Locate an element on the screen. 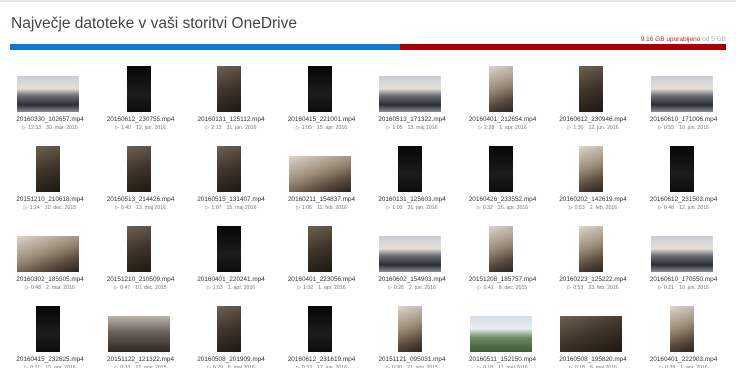 Image resolution: width=736 pixels, height=368 pixels. file-date: 15. maj 2016 is located at coordinates (241, 208).